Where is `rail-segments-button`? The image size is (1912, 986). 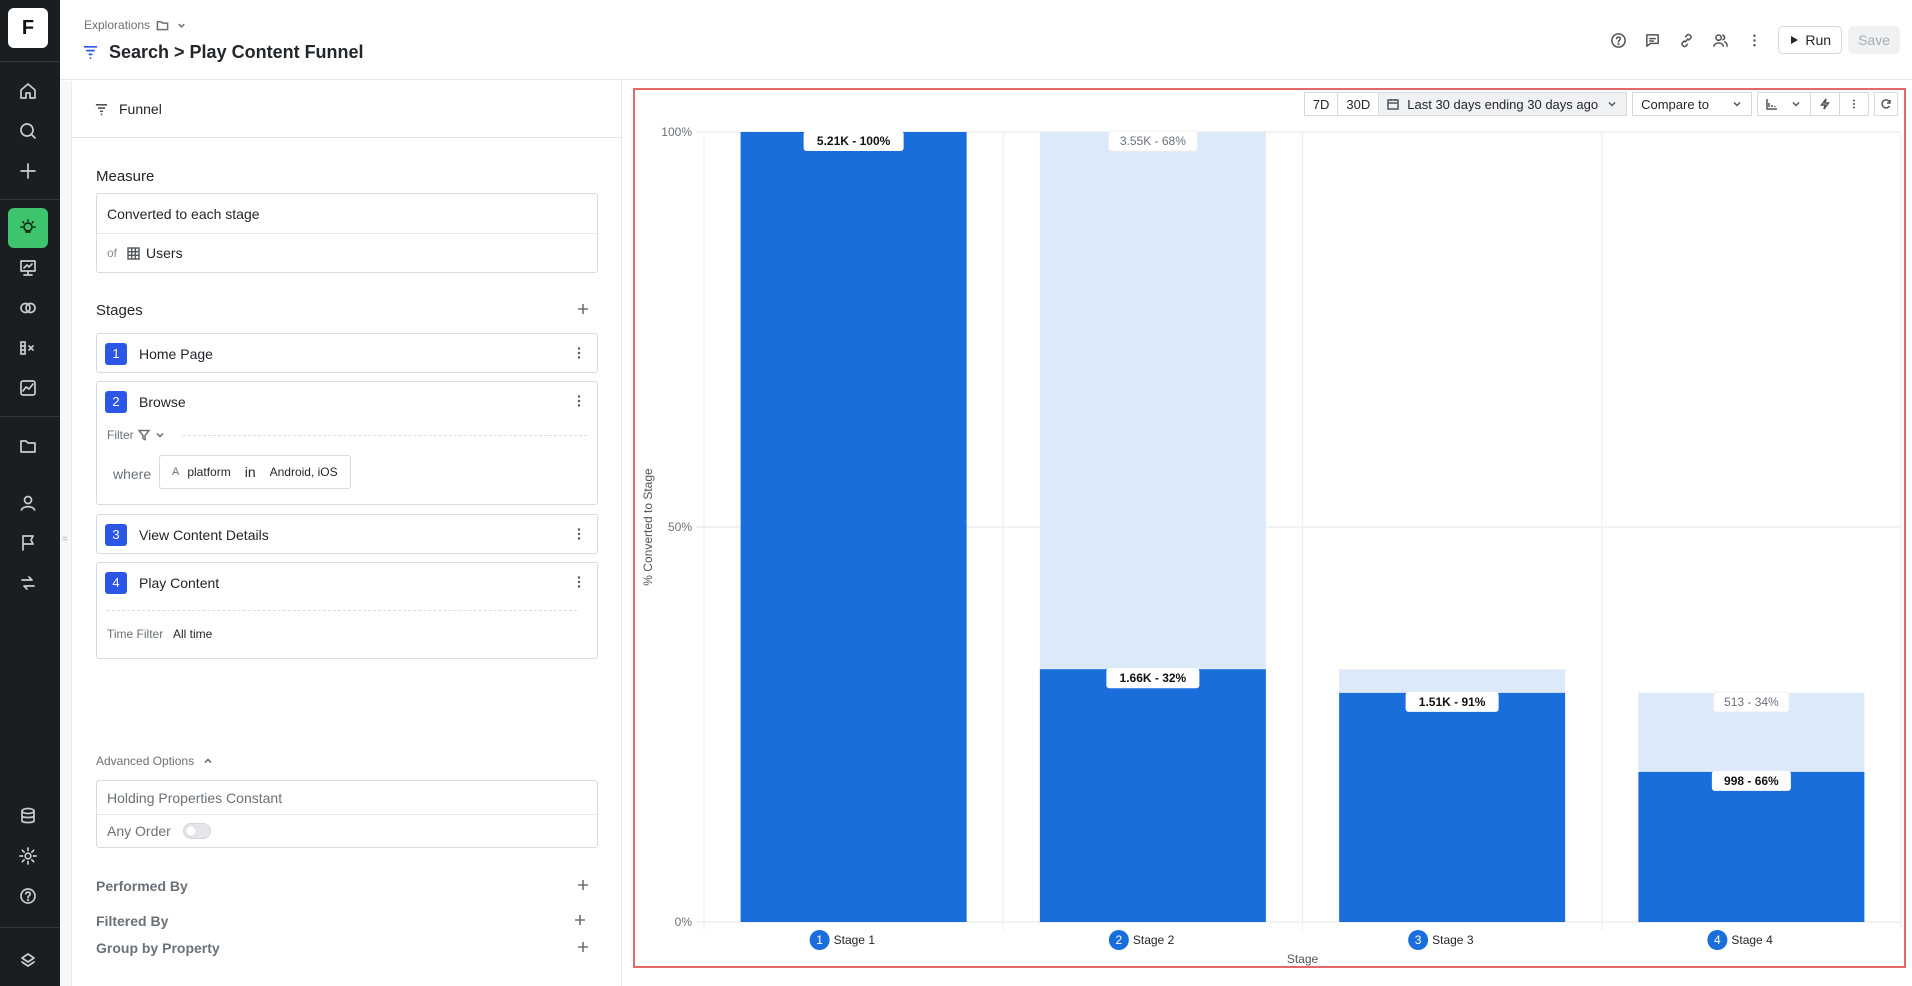 rail-segments-button is located at coordinates (28, 308).